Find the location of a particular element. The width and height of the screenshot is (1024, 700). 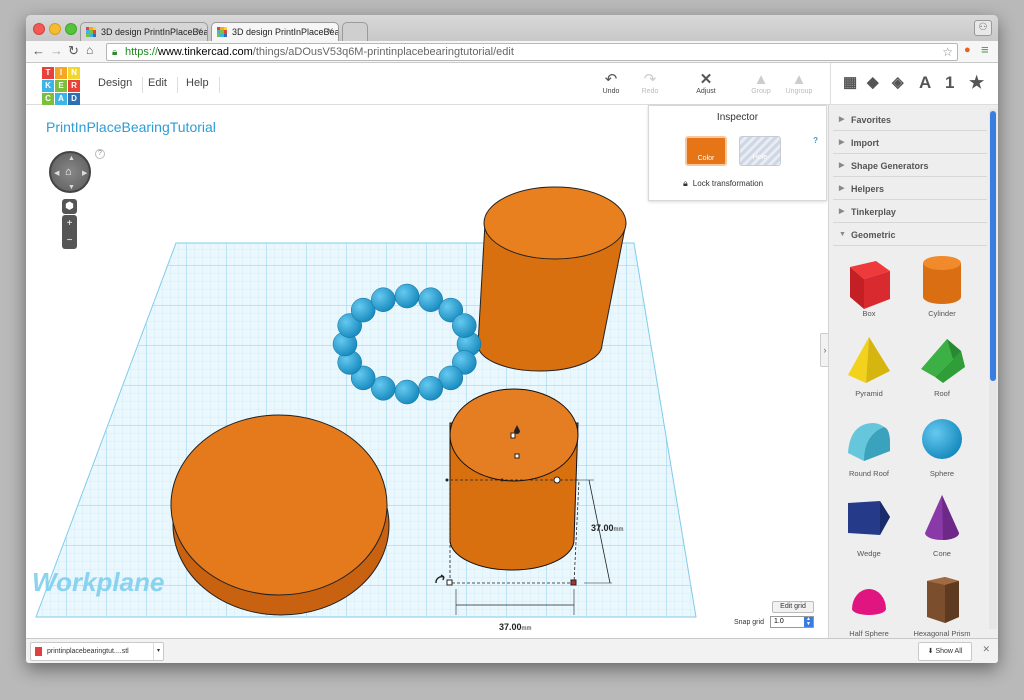

orbit-left-icon: ◀ is located at coordinates (56, 173).